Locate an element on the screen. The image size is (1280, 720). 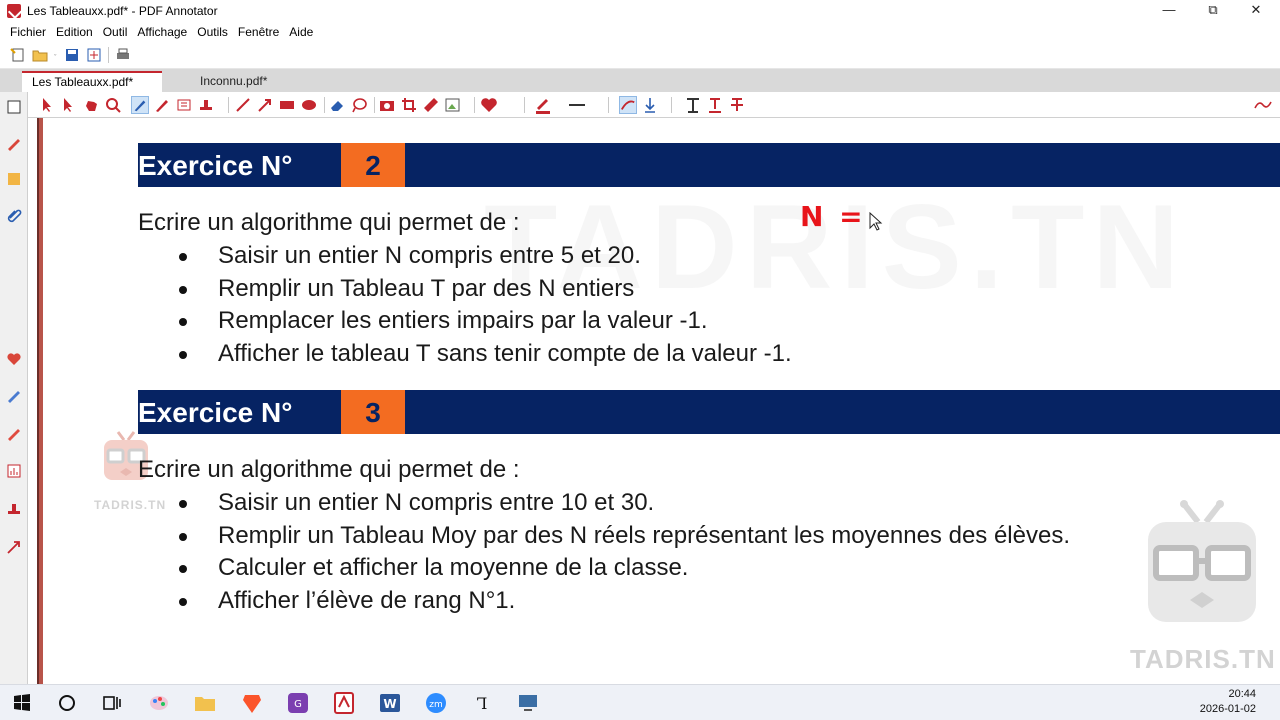
remote-desktop-icon is located at coordinates (528, 703).